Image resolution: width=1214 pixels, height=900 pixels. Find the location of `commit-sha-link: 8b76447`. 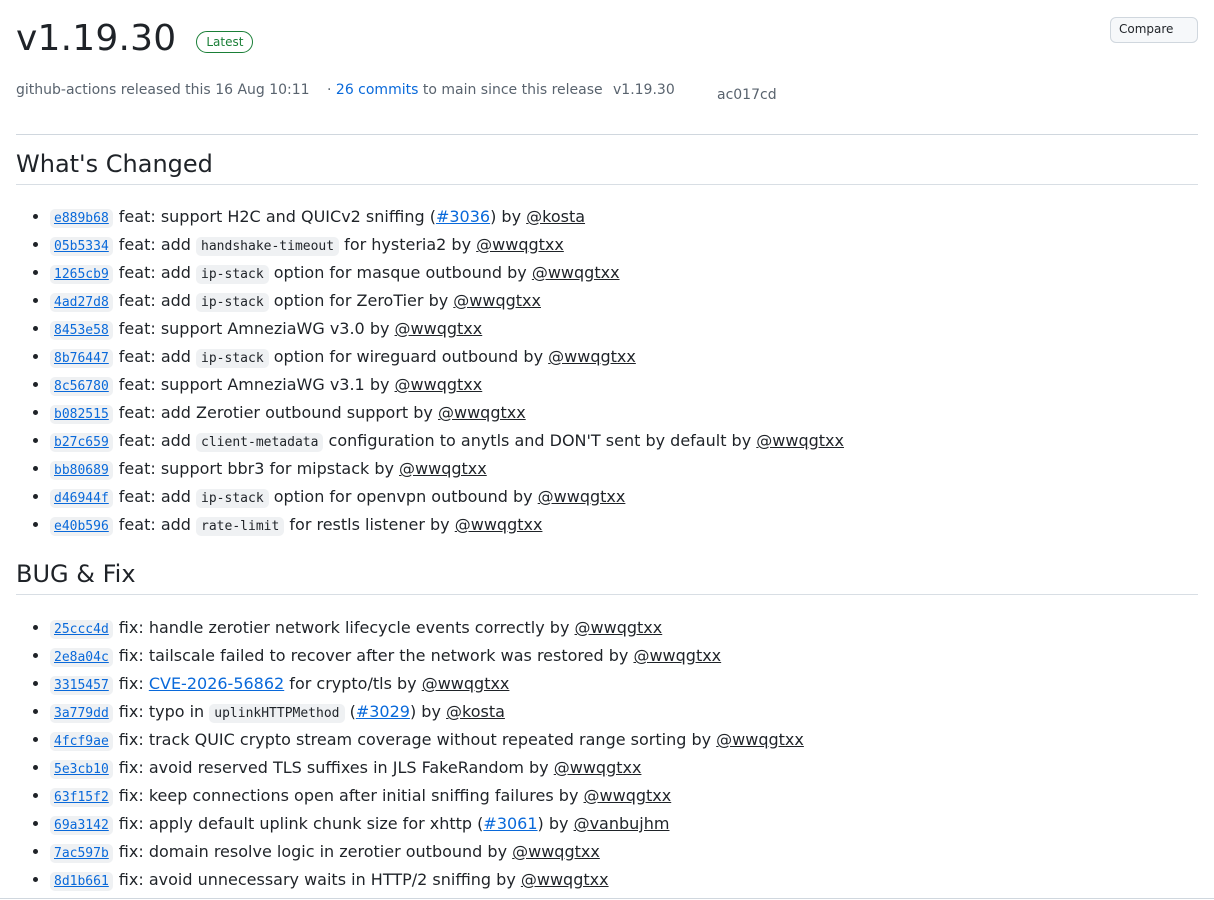

commit-sha-link: 8b76447 is located at coordinates (81, 358).